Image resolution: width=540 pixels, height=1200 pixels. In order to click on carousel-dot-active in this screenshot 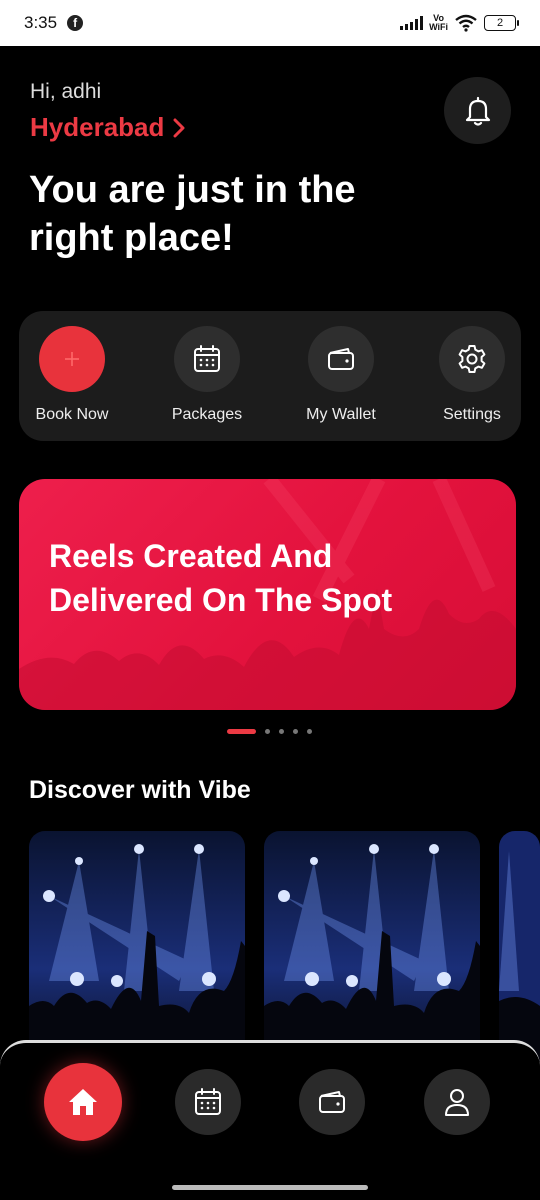, I will do `click(241, 731)`.